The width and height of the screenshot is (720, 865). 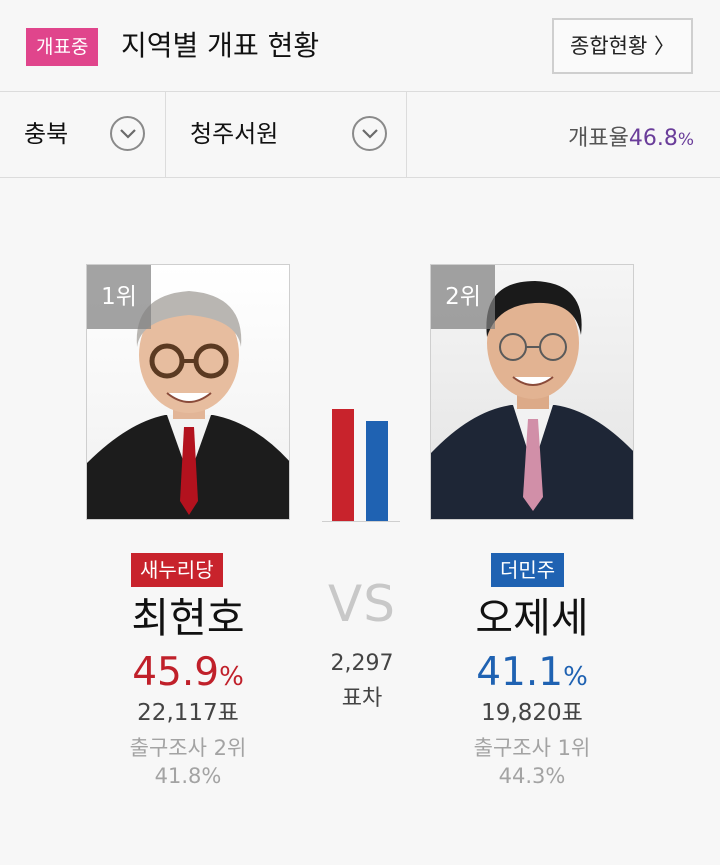 I want to click on candidate-1-photo: 1위, so click(x=188, y=392).